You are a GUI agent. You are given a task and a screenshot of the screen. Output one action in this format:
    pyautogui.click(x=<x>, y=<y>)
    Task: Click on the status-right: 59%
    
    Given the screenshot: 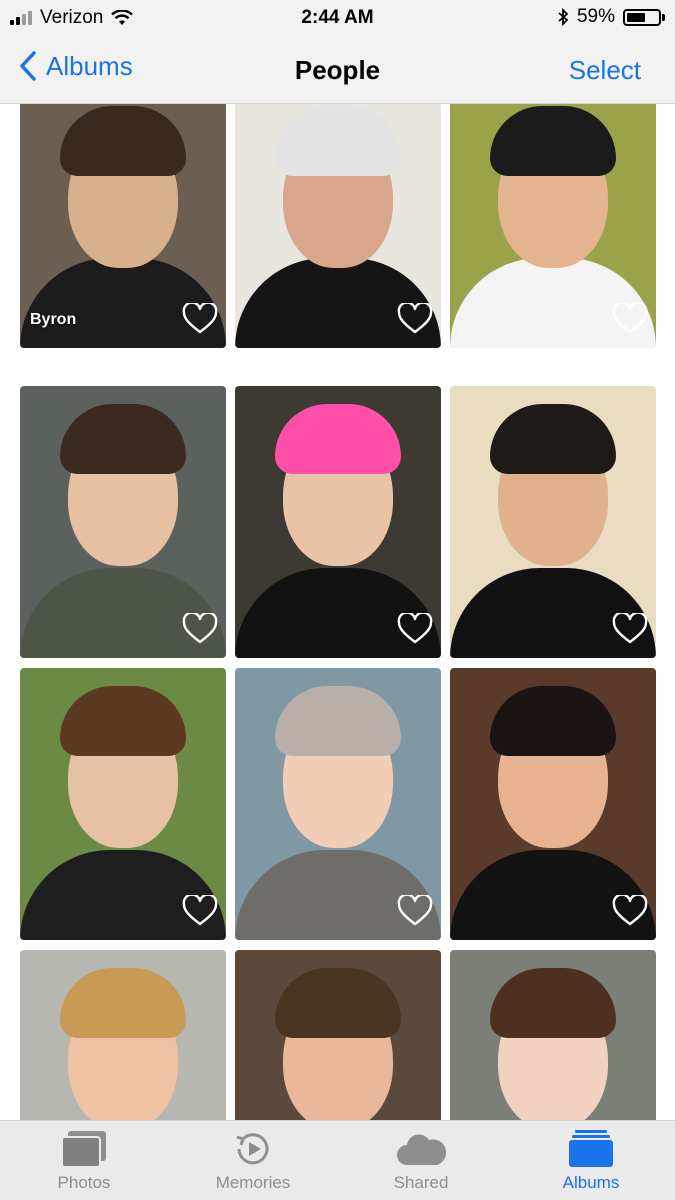 What is the action you would take?
    pyautogui.click(x=611, y=17)
    